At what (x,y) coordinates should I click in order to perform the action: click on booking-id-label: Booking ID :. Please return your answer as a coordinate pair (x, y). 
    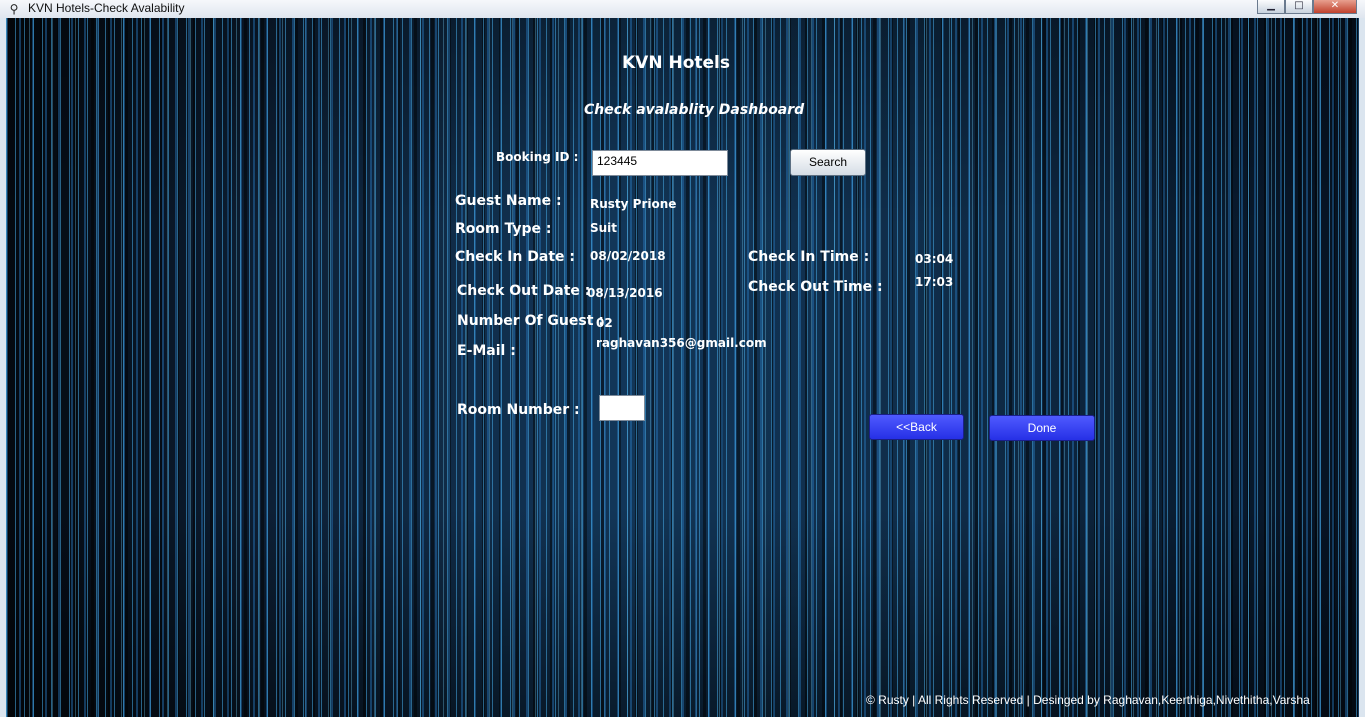
    Looking at the image, I should click on (537, 157).